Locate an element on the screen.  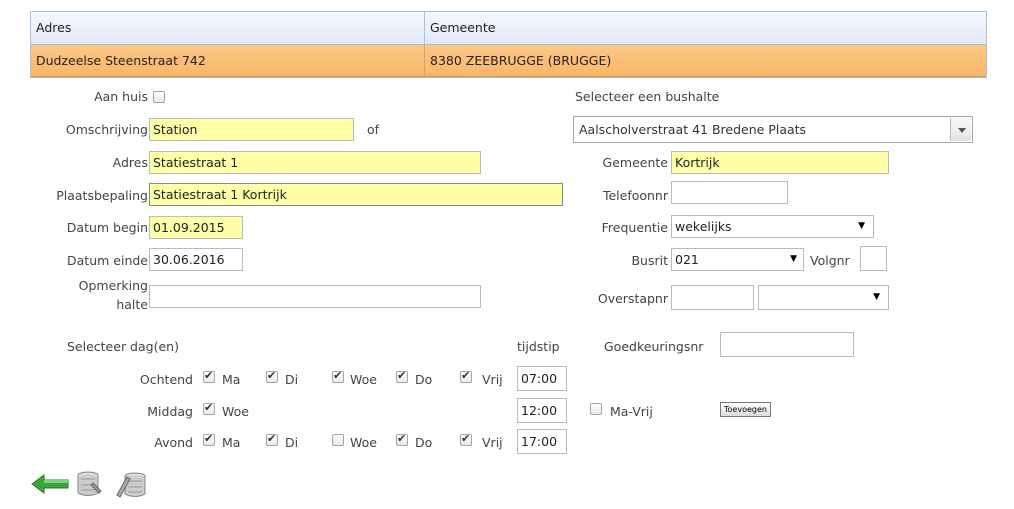
ochtend-label: Ochtend is located at coordinates (166, 379).